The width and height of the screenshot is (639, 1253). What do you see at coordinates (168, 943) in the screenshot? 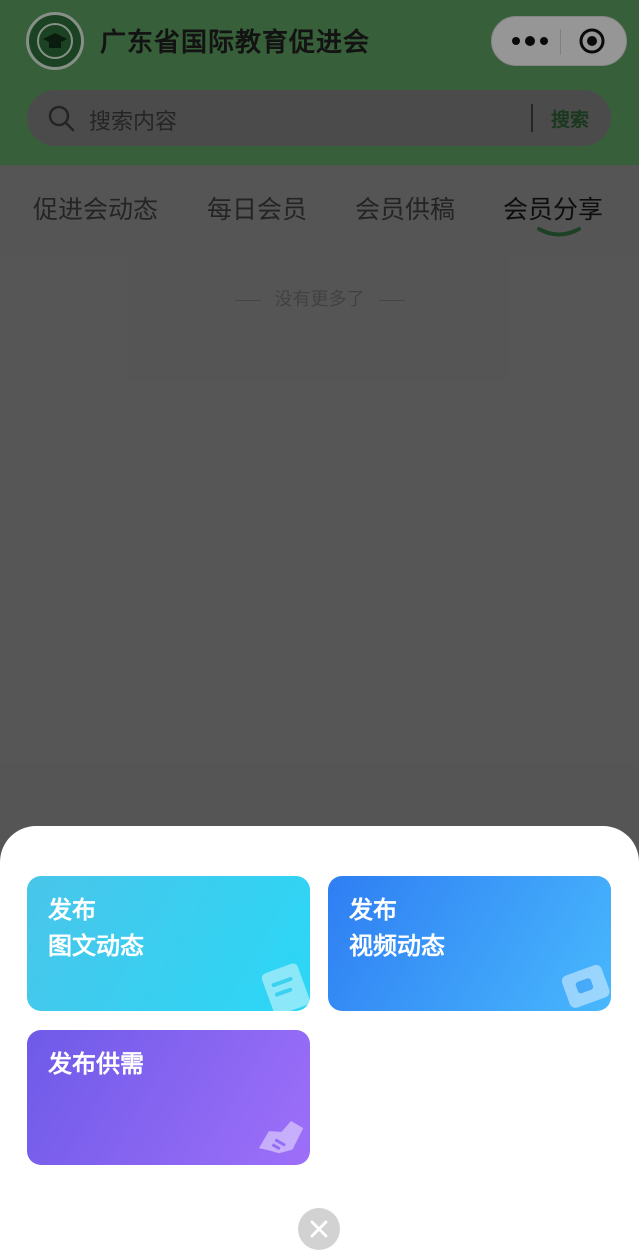
I see `publish-image-text-button: 发布 图文动态` at bounding box center [168, 943].